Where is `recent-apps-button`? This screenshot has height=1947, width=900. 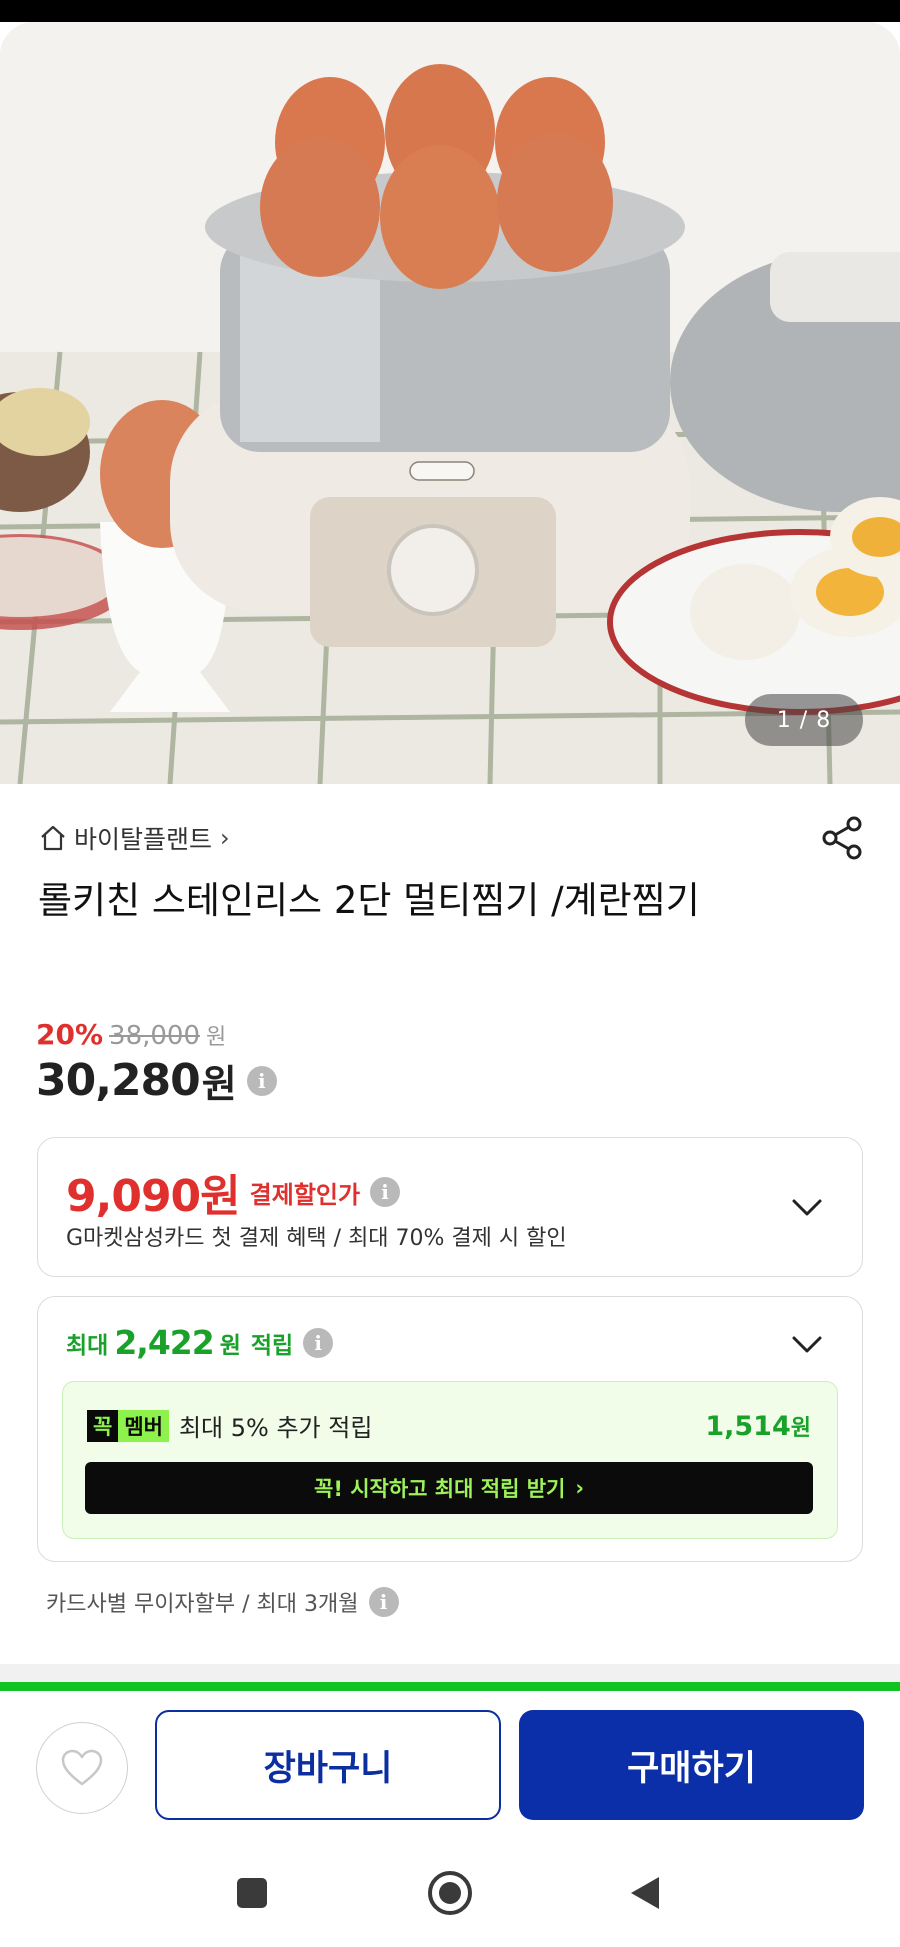
recent-apps-button is located at coordinates (252, 1893).